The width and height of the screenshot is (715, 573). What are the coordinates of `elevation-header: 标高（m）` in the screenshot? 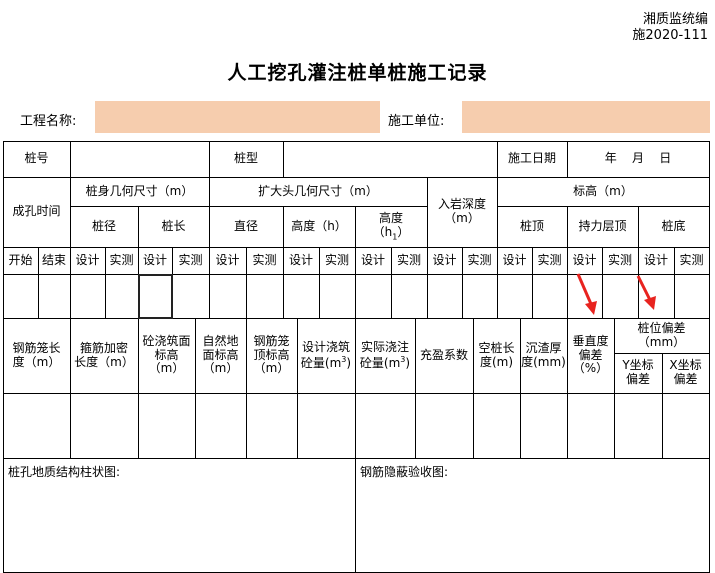 It's located at (603, 190).